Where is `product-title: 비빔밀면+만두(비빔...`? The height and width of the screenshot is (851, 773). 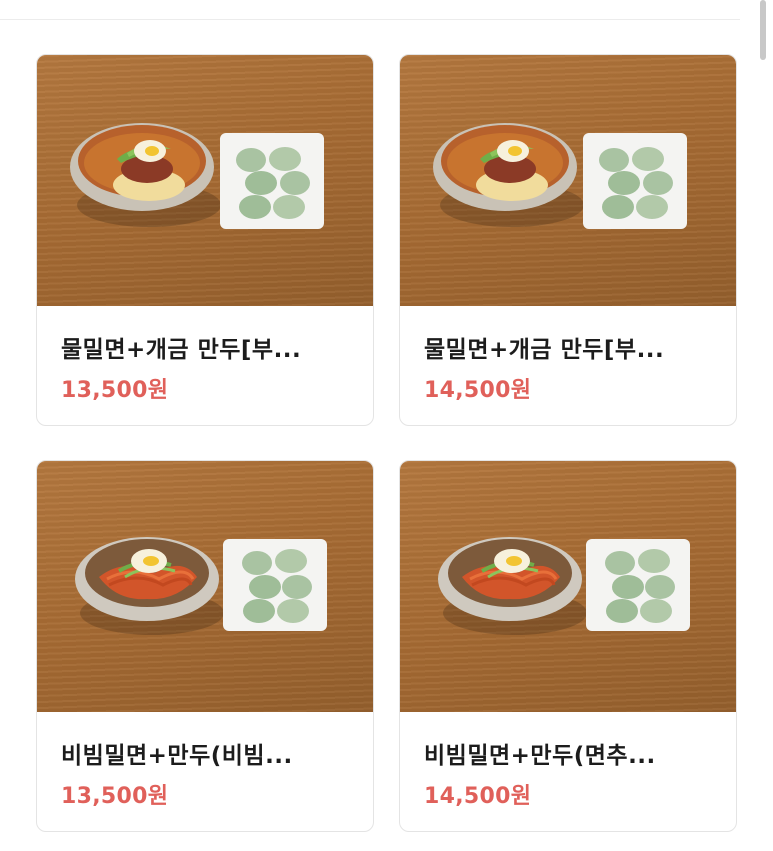
product-title: 비빔밀면+만두(비빔... is located at coordinates (177, 756).